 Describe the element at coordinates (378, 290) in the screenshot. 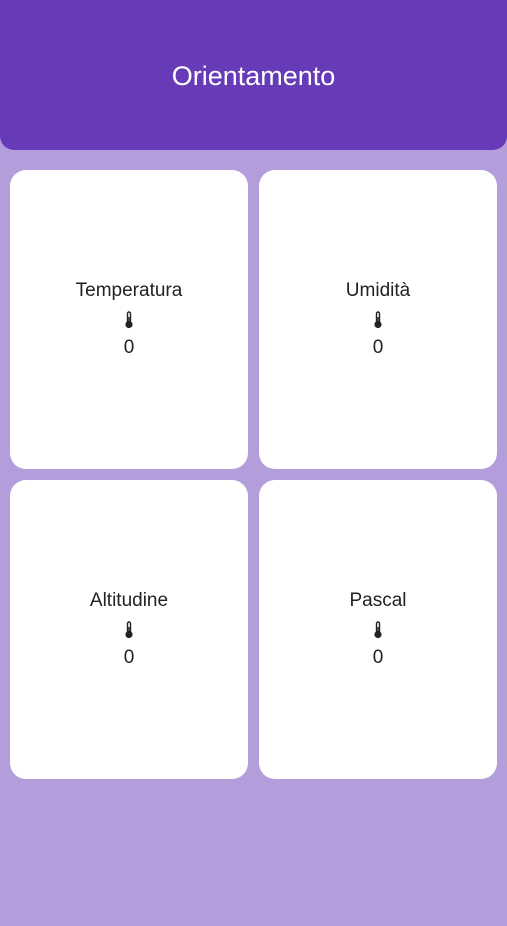

I see `card-label: Umidità` at that location.